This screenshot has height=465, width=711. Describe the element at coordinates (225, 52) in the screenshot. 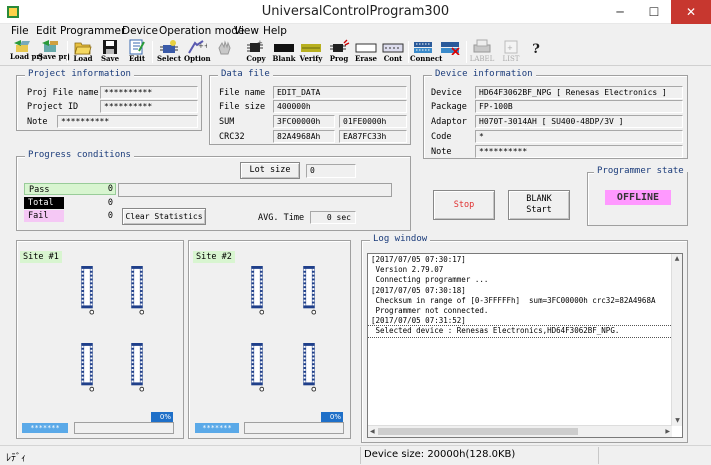

I see `copy-disabled-button` at that location.